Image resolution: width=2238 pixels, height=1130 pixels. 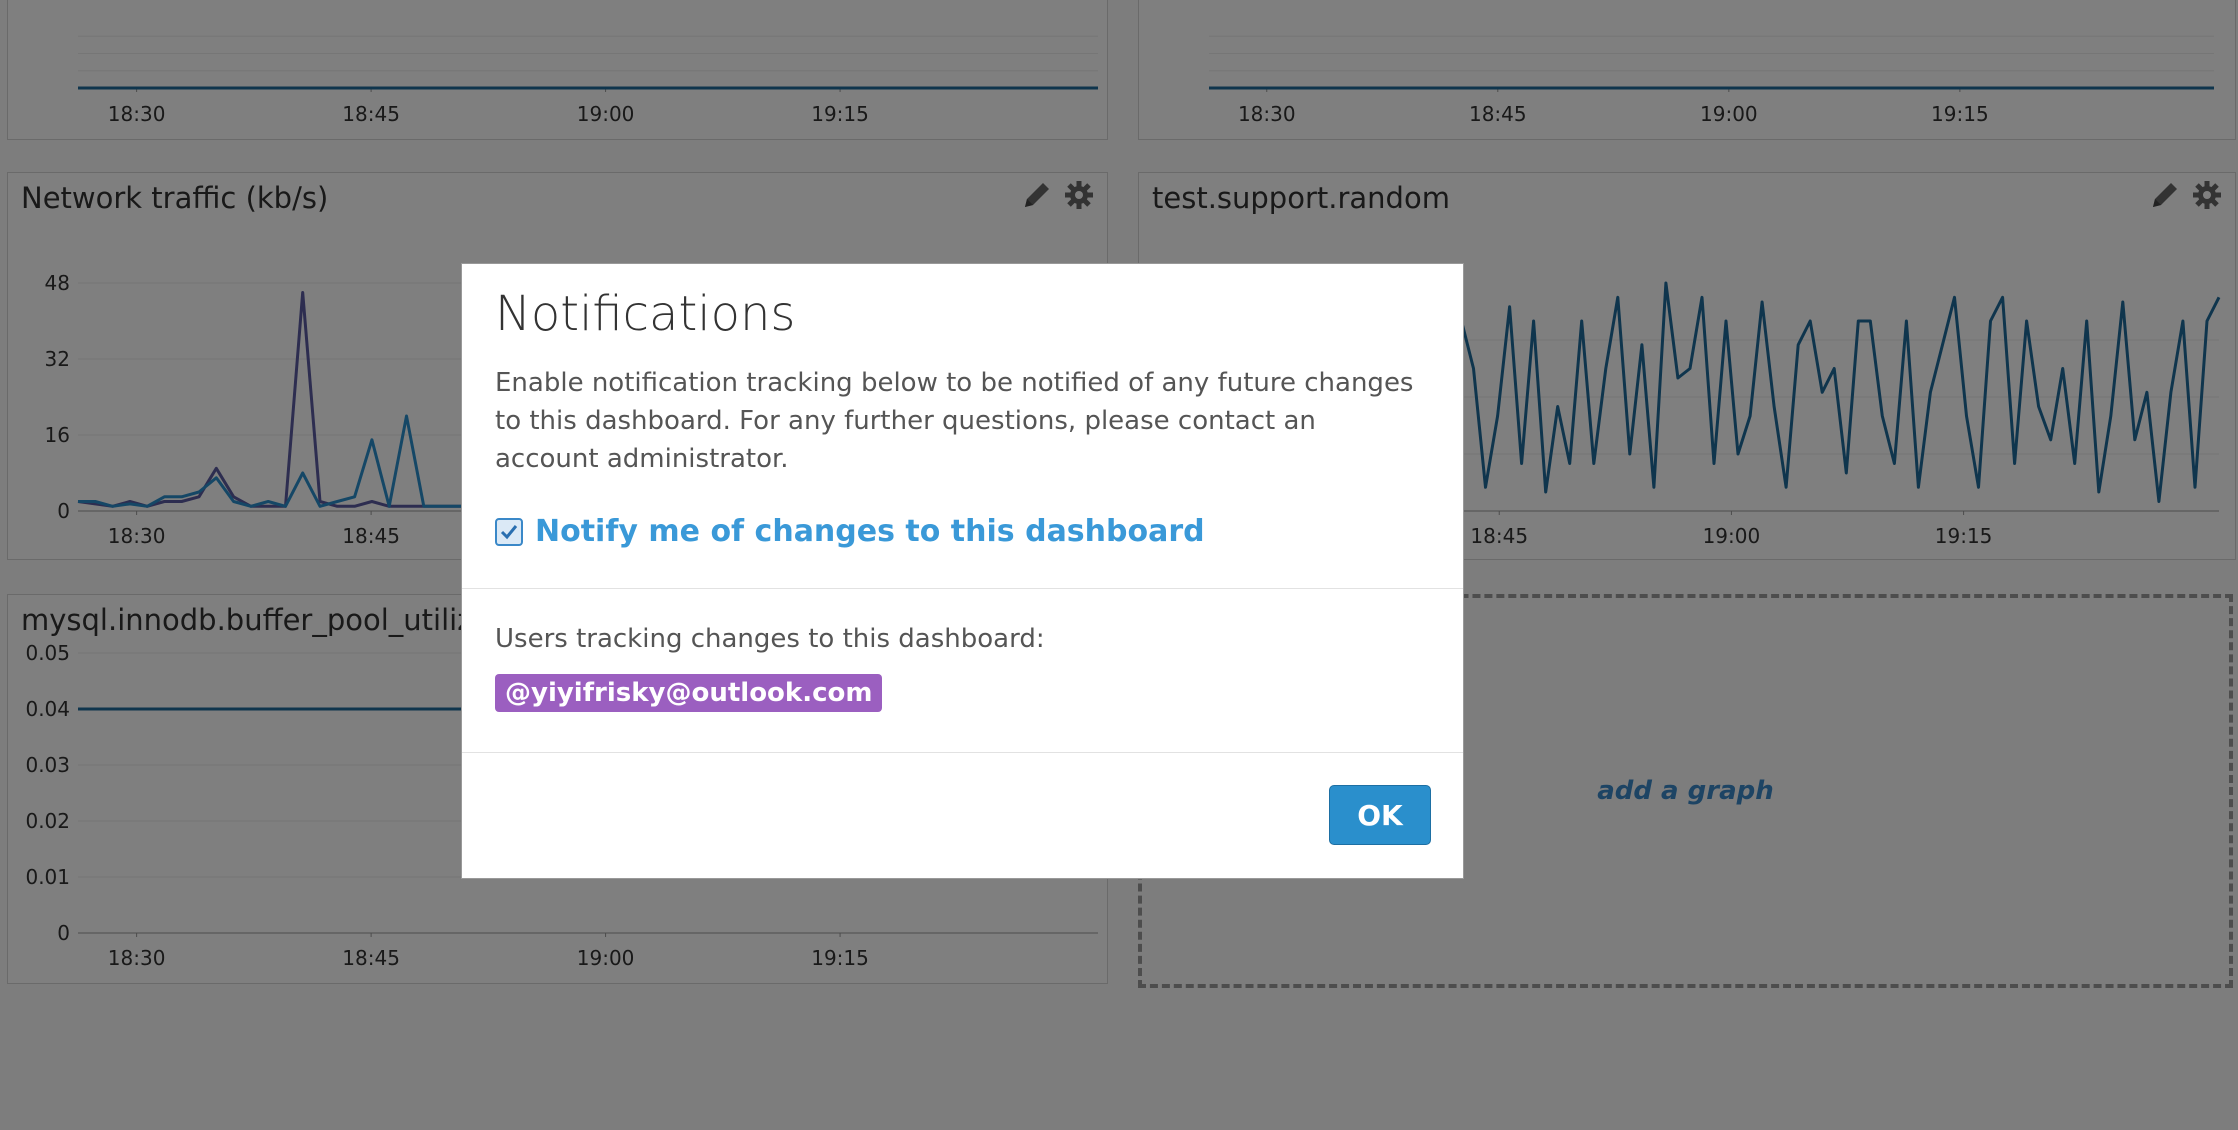 I want to click on notify-checkbox, so click(x=509, y=531).